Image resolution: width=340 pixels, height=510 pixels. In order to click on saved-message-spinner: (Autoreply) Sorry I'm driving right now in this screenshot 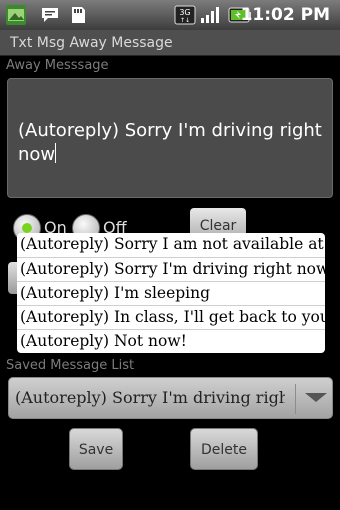, I will do `click(170, 398)`.